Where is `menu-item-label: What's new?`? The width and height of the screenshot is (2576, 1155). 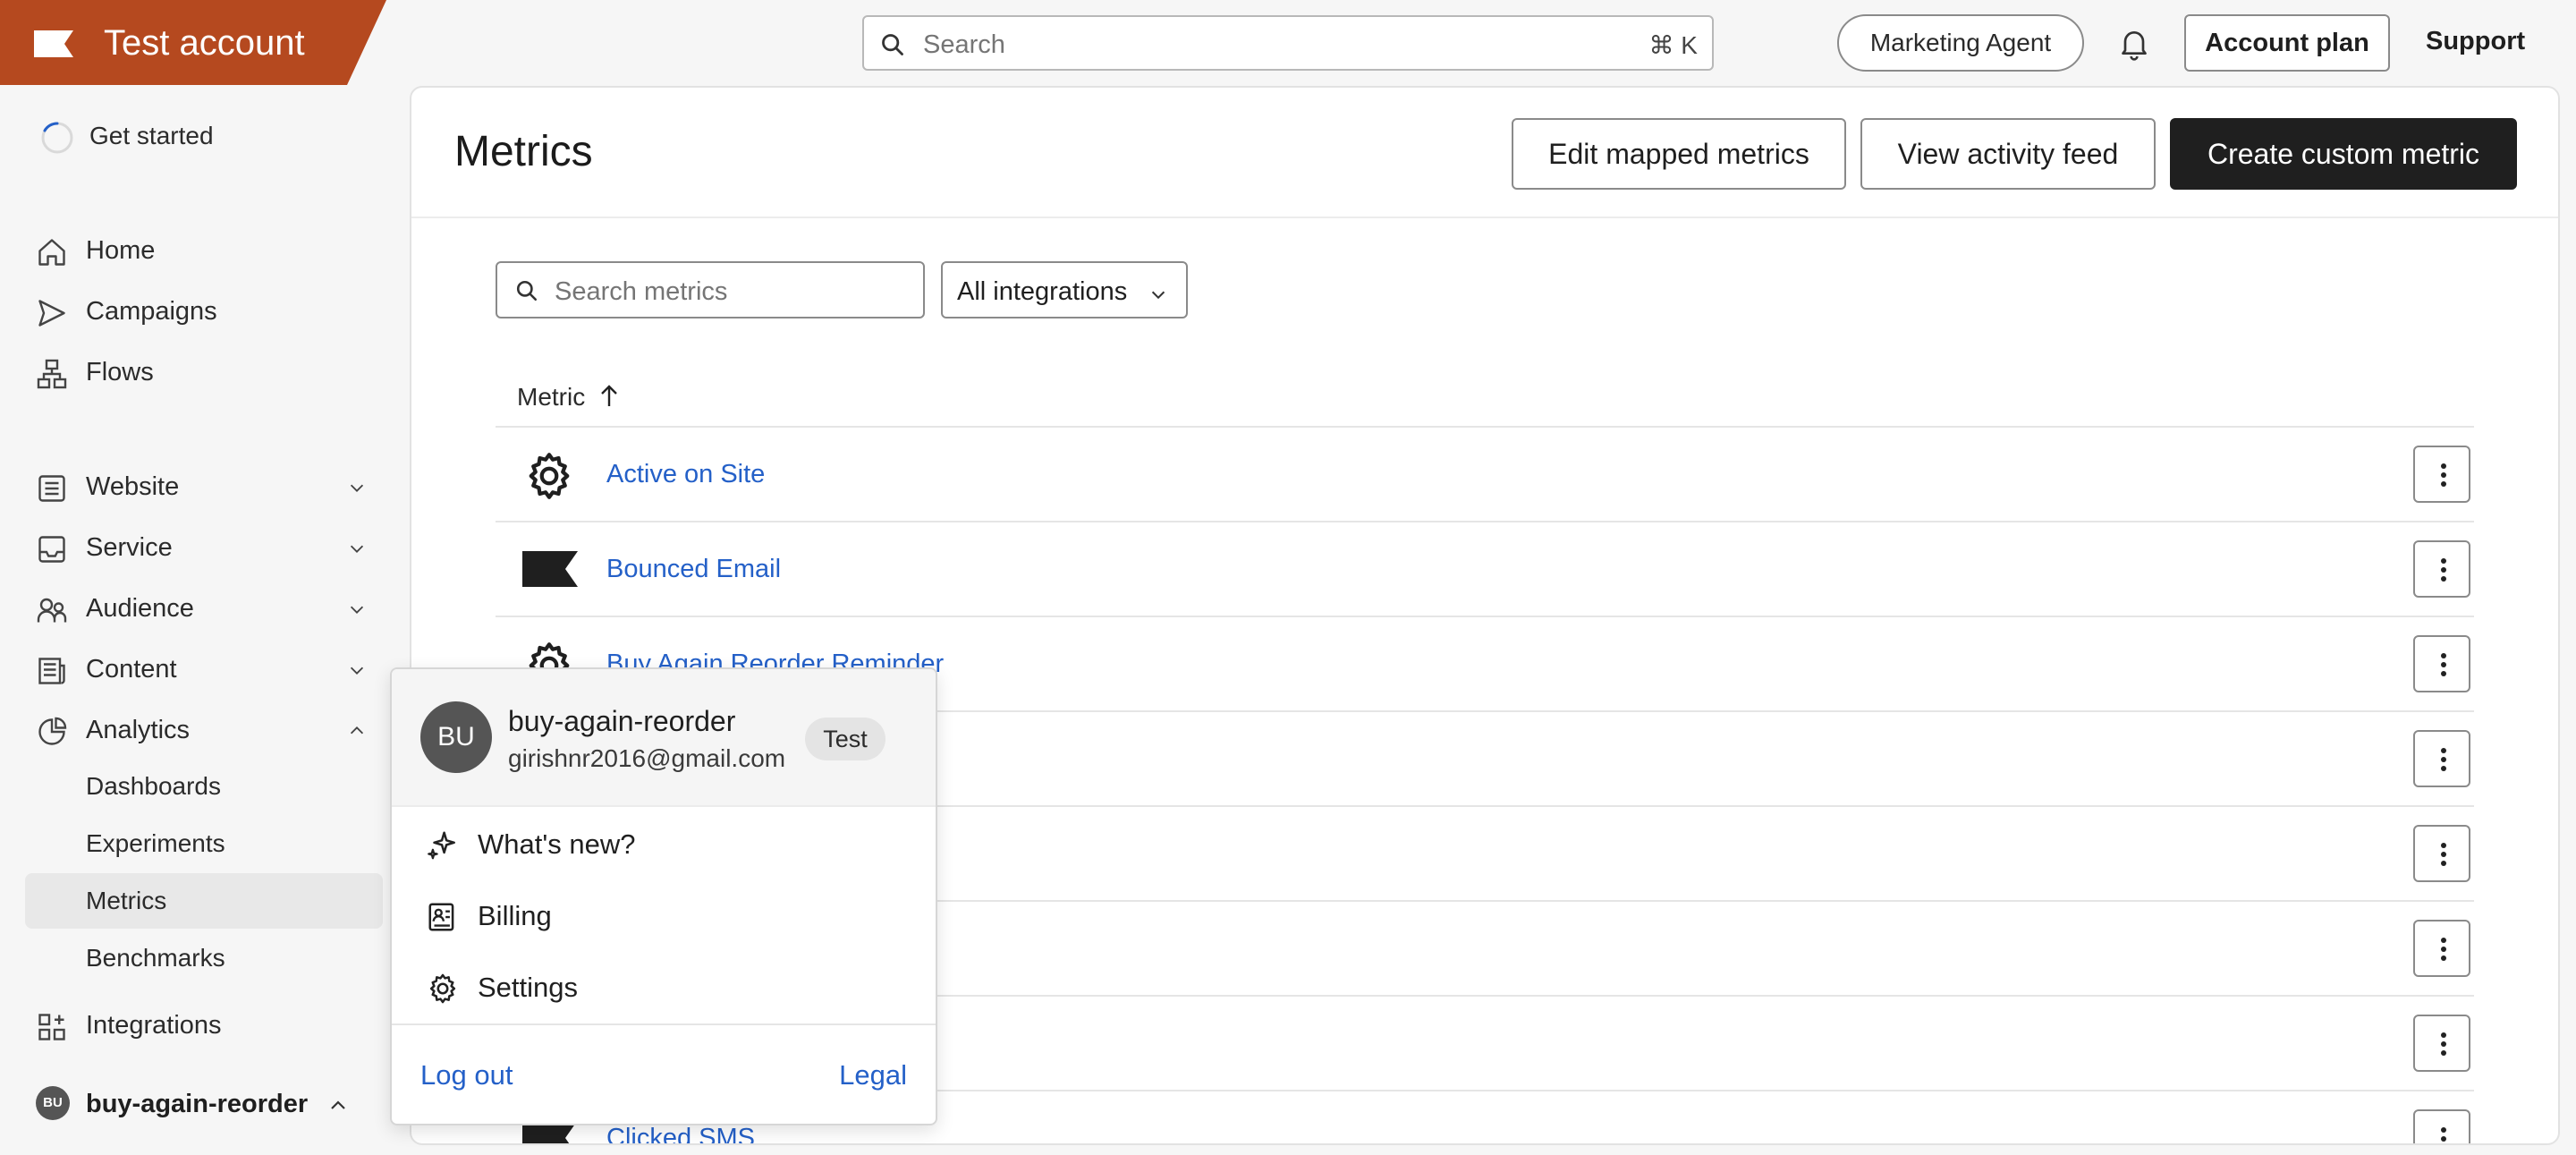
menu-item-label: What's new? is located at coordinates (557, 844).